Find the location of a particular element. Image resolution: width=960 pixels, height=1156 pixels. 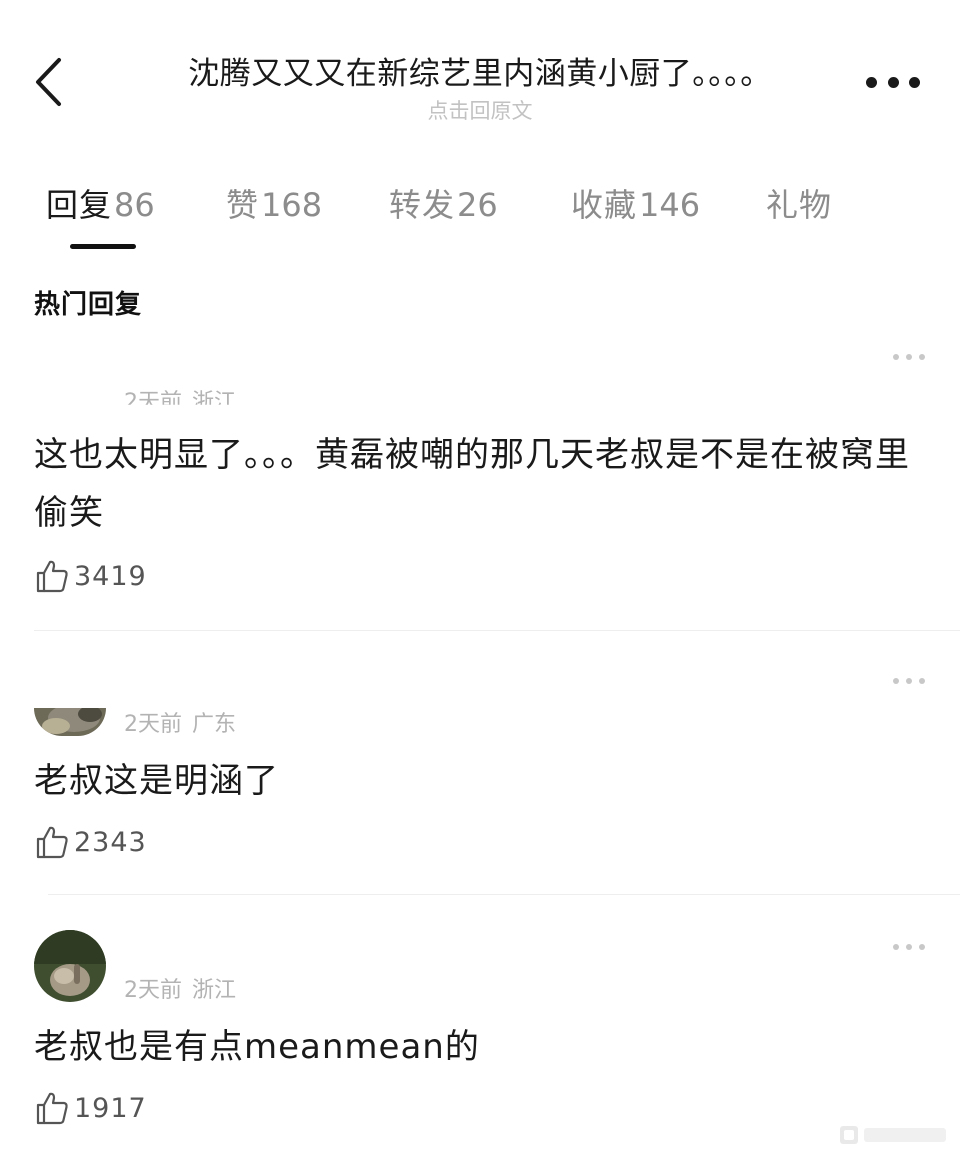

header-title-area: 沈腾又又又在新综艺里内涵黄小厨了。。。。 点击回原文 is located at coordinates (480, 86).